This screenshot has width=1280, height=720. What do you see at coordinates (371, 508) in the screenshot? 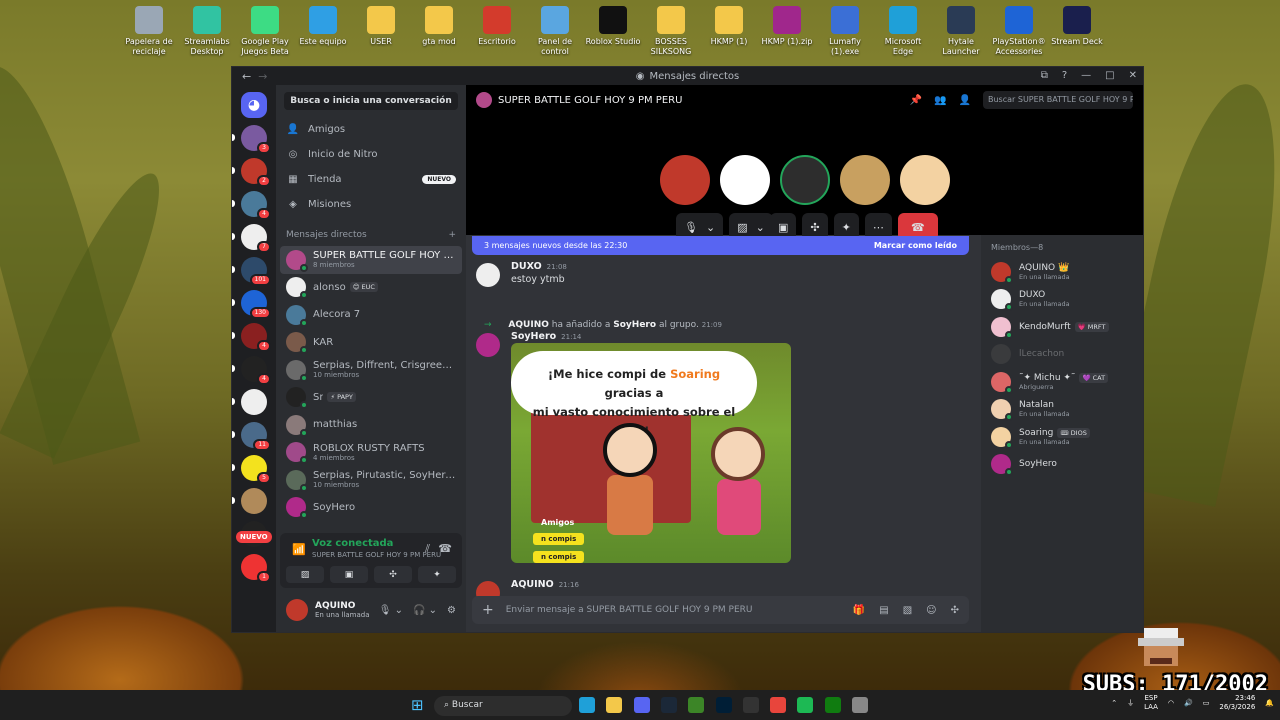
I see `dm-item: SoyHero` at bounding box center [371, 508].